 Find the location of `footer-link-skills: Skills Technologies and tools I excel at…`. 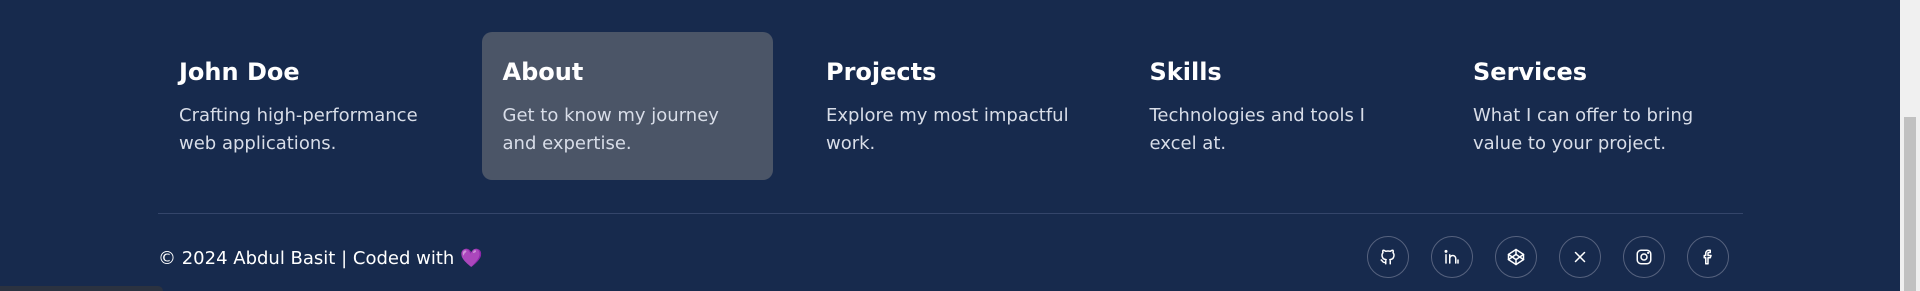

footer-link-skills: Skills Technologies and tools I excel at… is located at coordinates (1274, 106).